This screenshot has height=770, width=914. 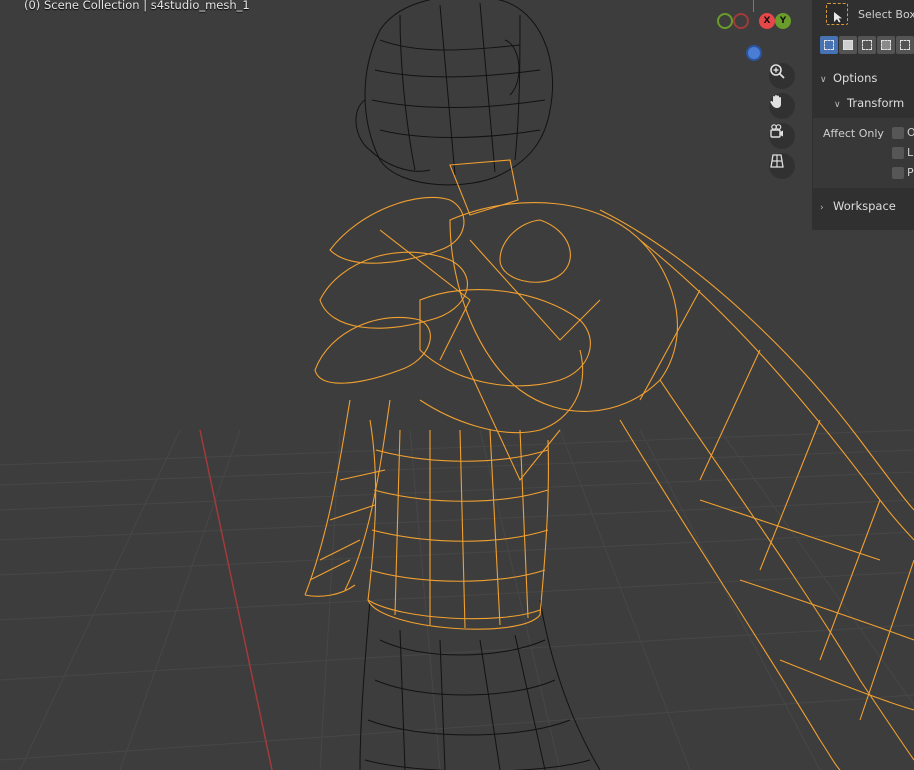 What do you see at coordinates (783, 21) in the screenshot?
I see `y-axis-dot: Y` at bounding box center [783, 21].